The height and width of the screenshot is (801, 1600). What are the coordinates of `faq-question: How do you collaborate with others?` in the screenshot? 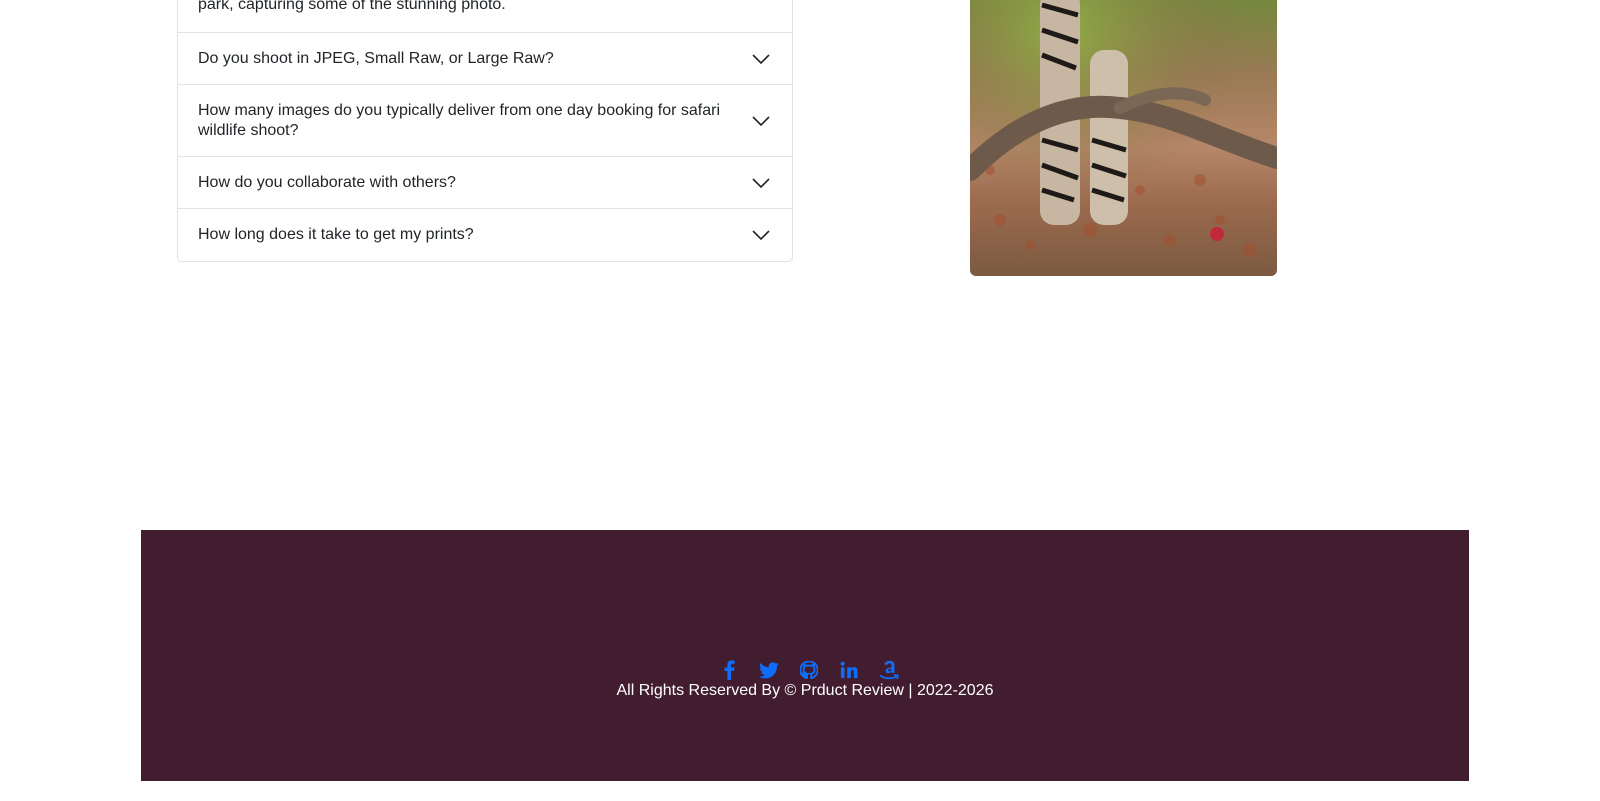 It's located at (327, 182).